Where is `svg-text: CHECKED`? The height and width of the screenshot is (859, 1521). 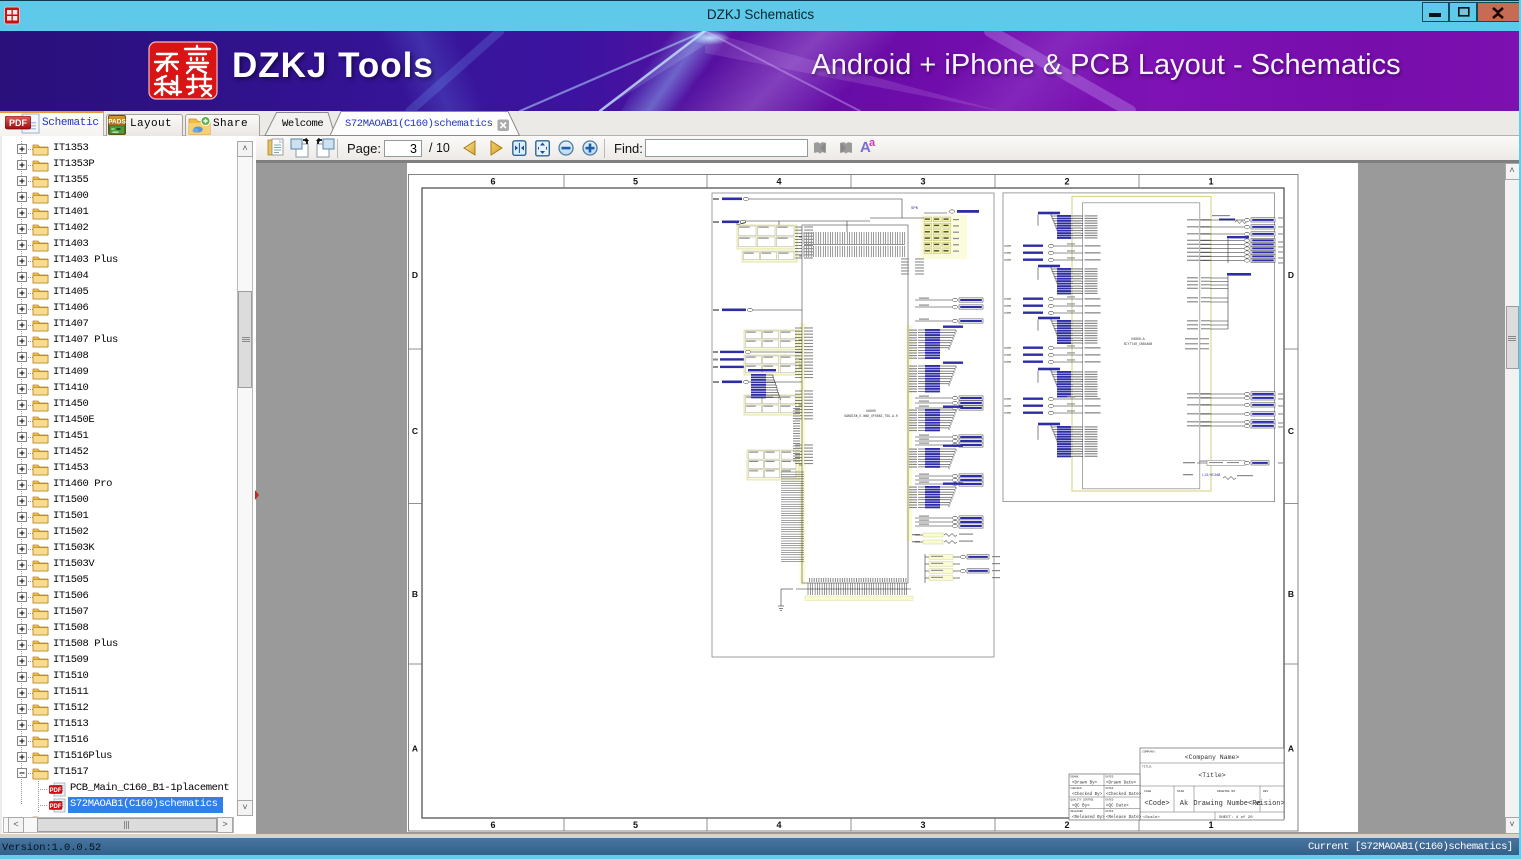
svg-text: CHECKED is located at coordinates (1076, 788).